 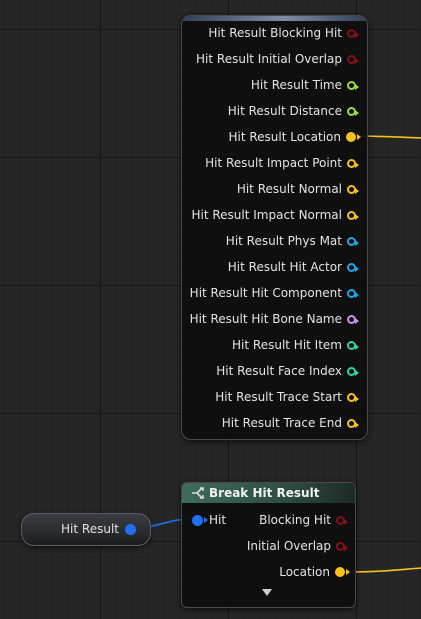 I want to click on output-pin-row: Hit Result Time, so click(x=304, y=85).